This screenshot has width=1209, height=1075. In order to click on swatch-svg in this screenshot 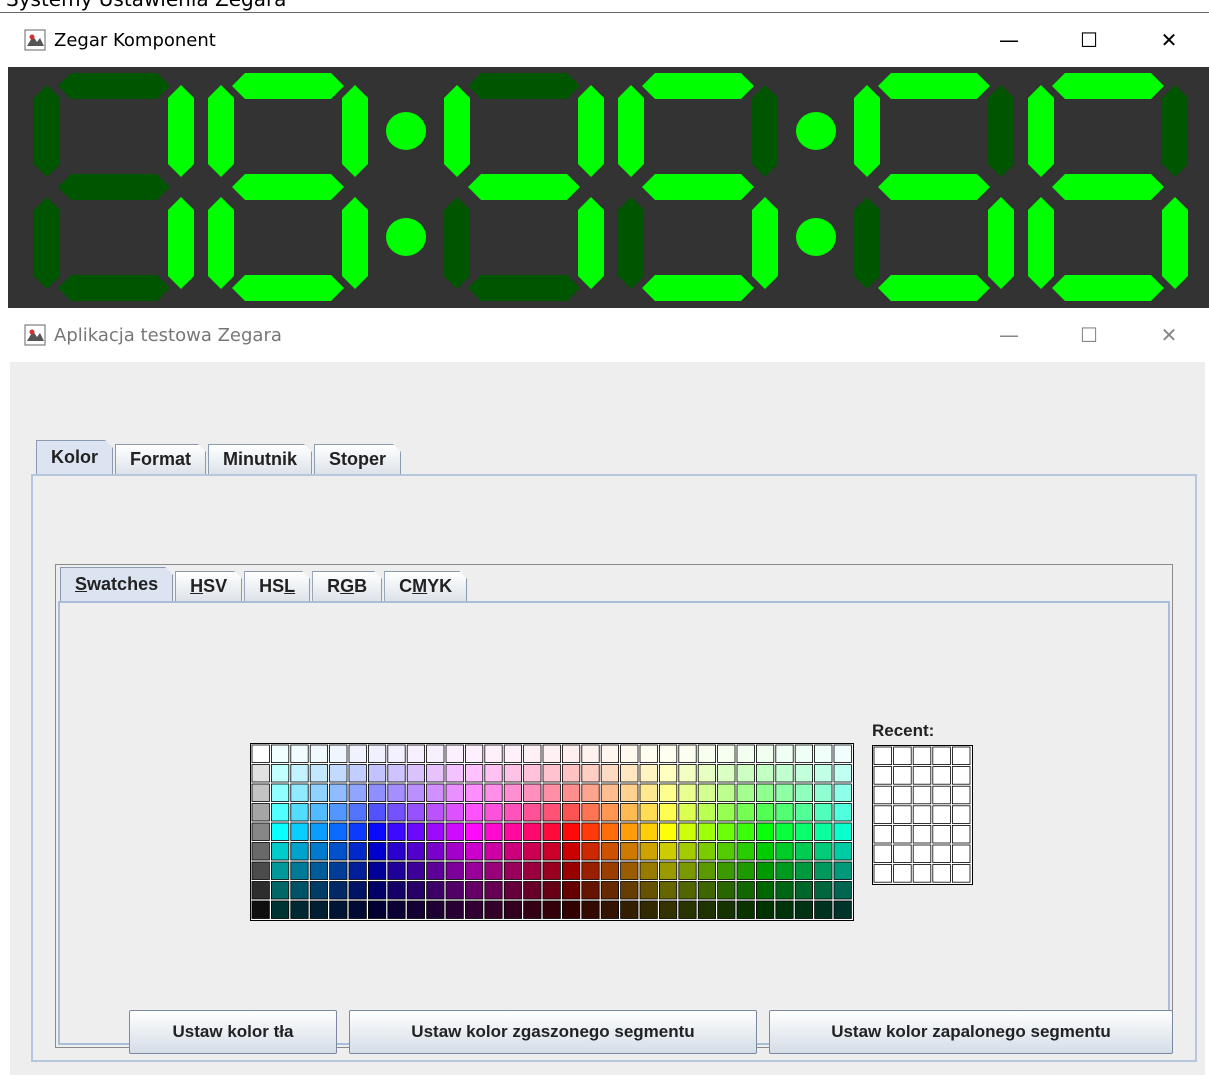, I will do `click(552, 832)`.